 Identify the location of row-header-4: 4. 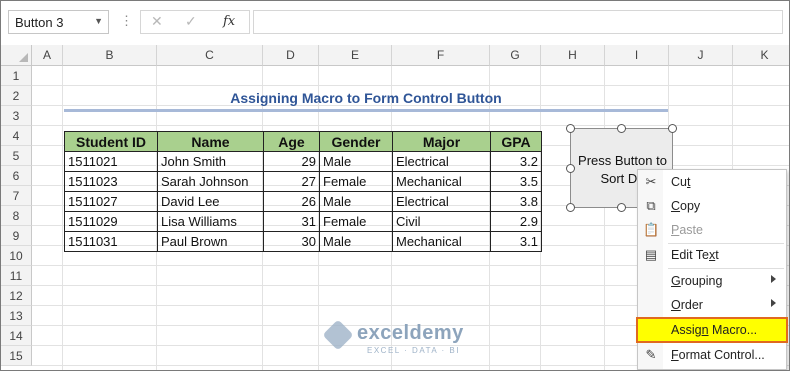
(16, 136).